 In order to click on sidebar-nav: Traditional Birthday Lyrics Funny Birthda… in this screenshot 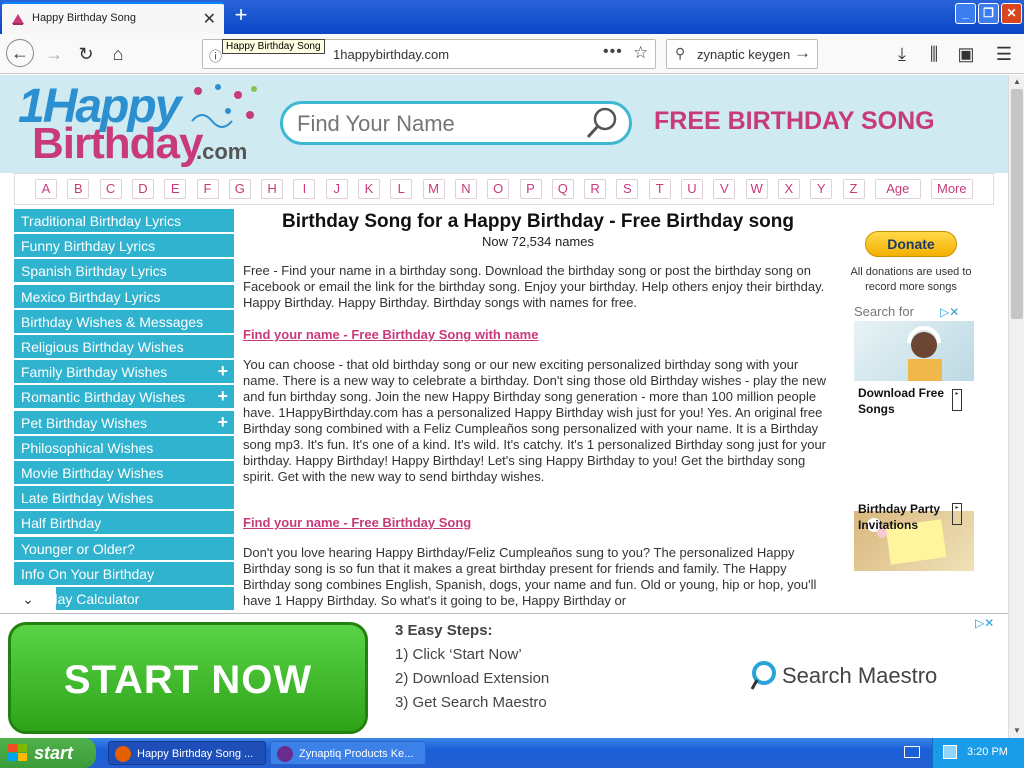, I will do `click(124, 411)`.